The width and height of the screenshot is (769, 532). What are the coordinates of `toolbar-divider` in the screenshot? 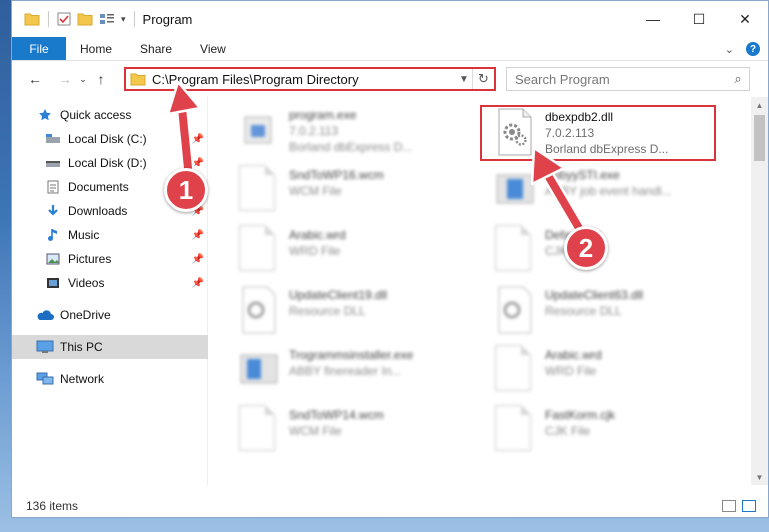 It's located at (48, 19).